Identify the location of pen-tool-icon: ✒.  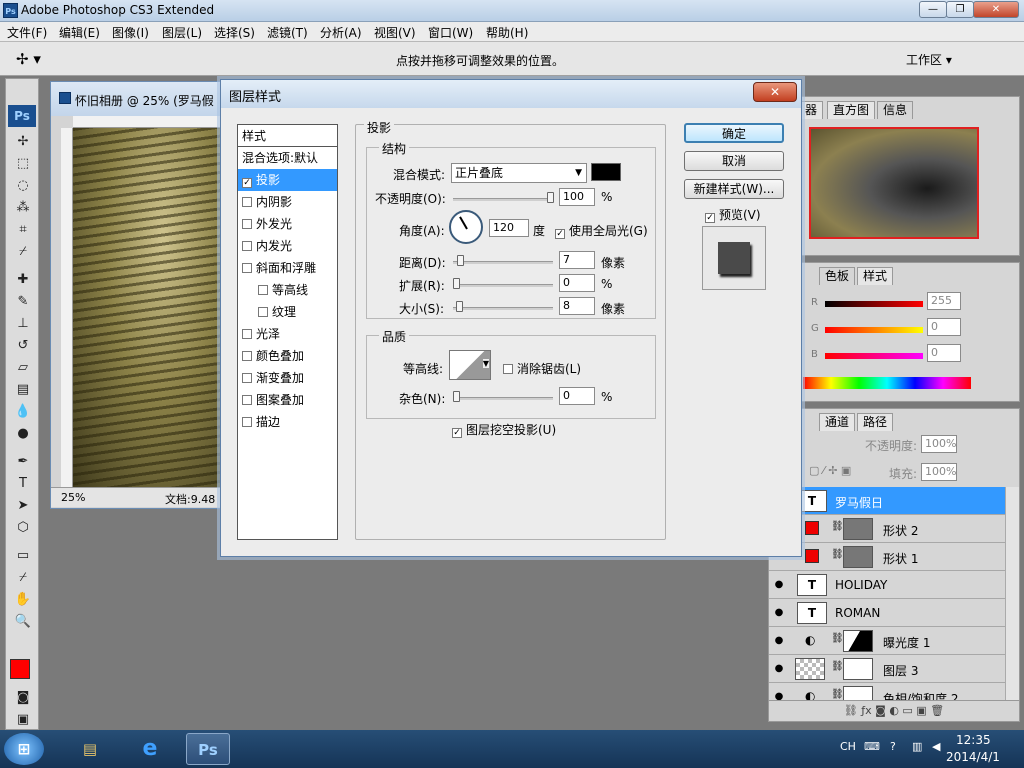
(23, 462).